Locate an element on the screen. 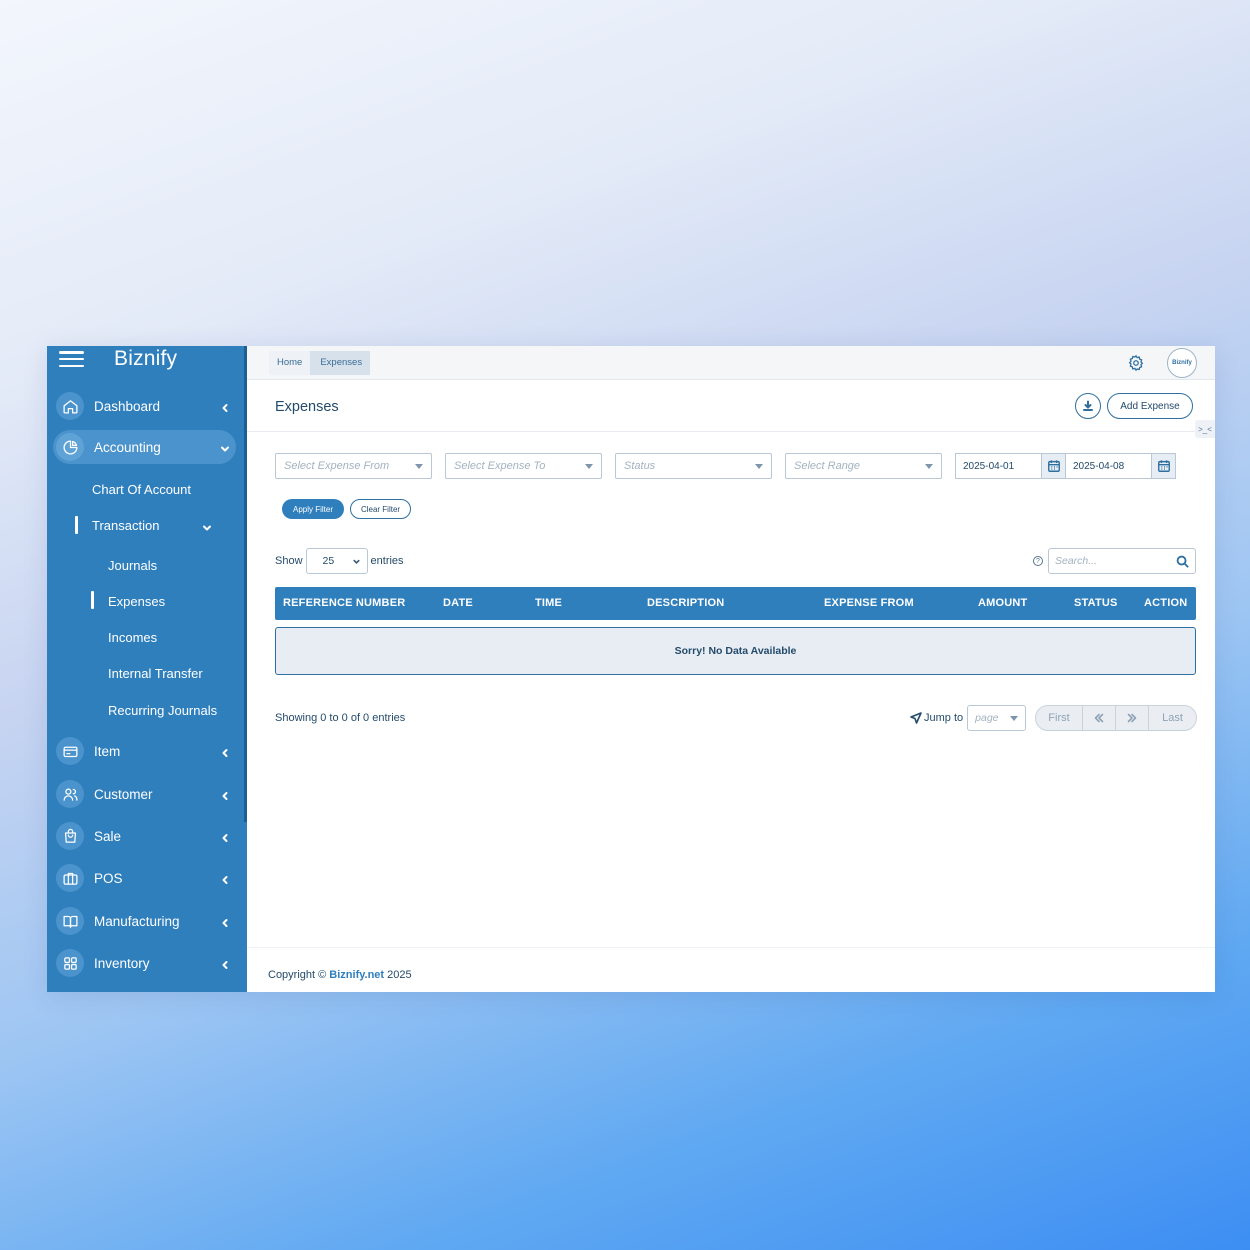 This screenshot has width=1250, height=1250. sidebar-item-label: Dashboard is located at coordinates (127, 406).